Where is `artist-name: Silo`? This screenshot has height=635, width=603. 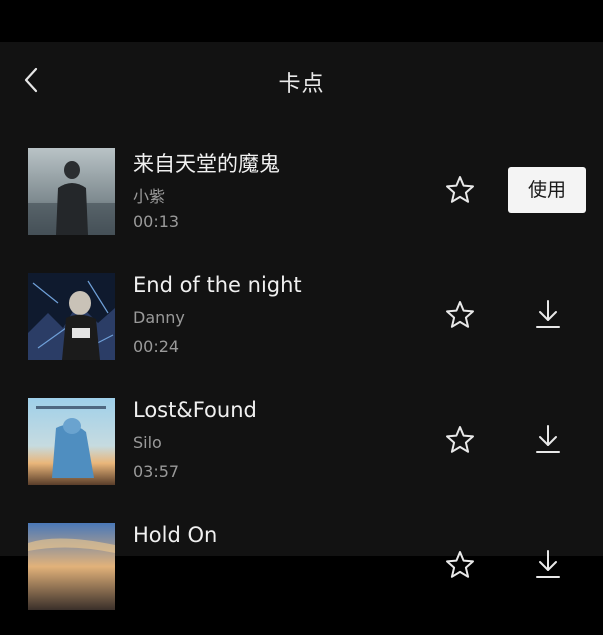
artist-name: Silo is located at coordinates (147, 442).